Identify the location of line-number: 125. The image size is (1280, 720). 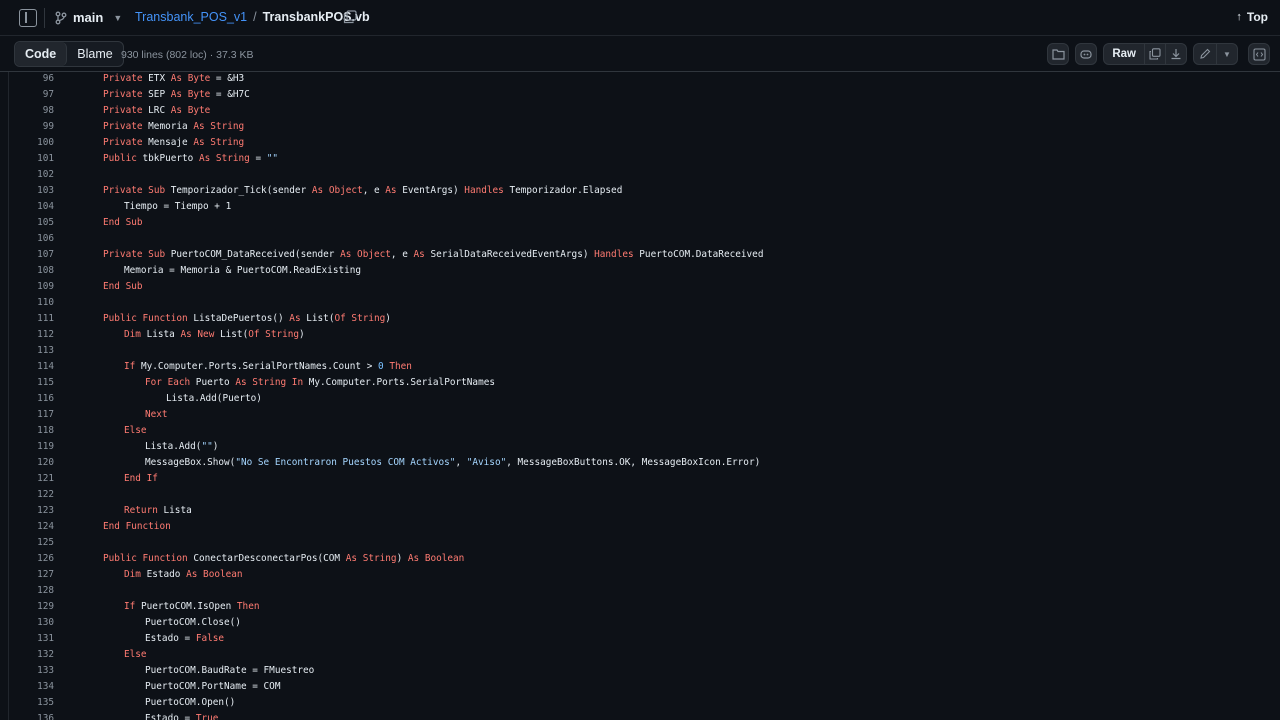
(27, 542).